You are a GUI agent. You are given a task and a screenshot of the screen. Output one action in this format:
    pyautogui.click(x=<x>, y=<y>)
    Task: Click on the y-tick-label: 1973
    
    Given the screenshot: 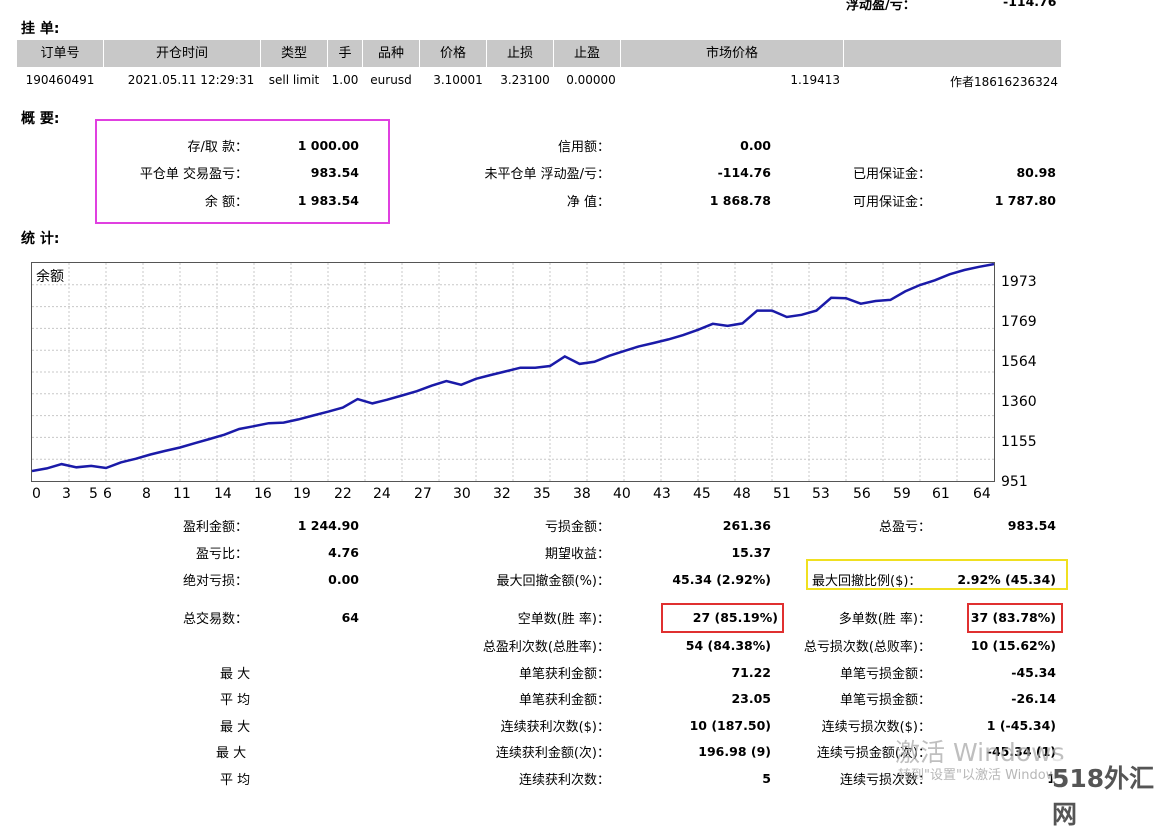 What is the action you would take?
    pyautogui.click(x=1019, y=282)
    